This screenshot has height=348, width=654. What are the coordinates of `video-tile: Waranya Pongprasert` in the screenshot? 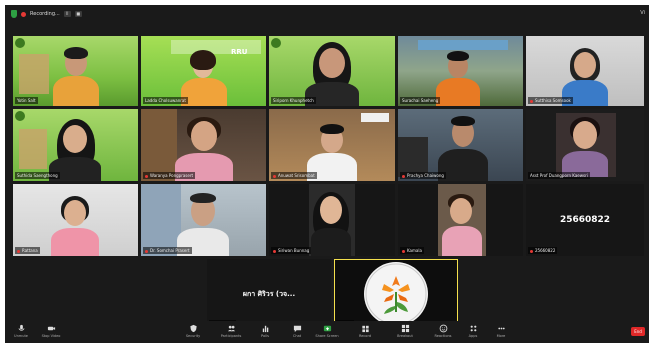 It's located at (203, 145).